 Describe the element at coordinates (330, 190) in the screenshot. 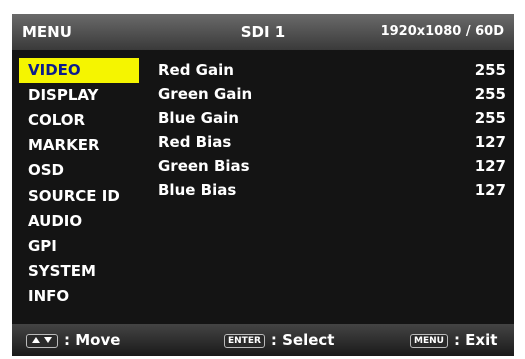

I see `setting-row-blue-bias: Blue Bias 127` at that location.